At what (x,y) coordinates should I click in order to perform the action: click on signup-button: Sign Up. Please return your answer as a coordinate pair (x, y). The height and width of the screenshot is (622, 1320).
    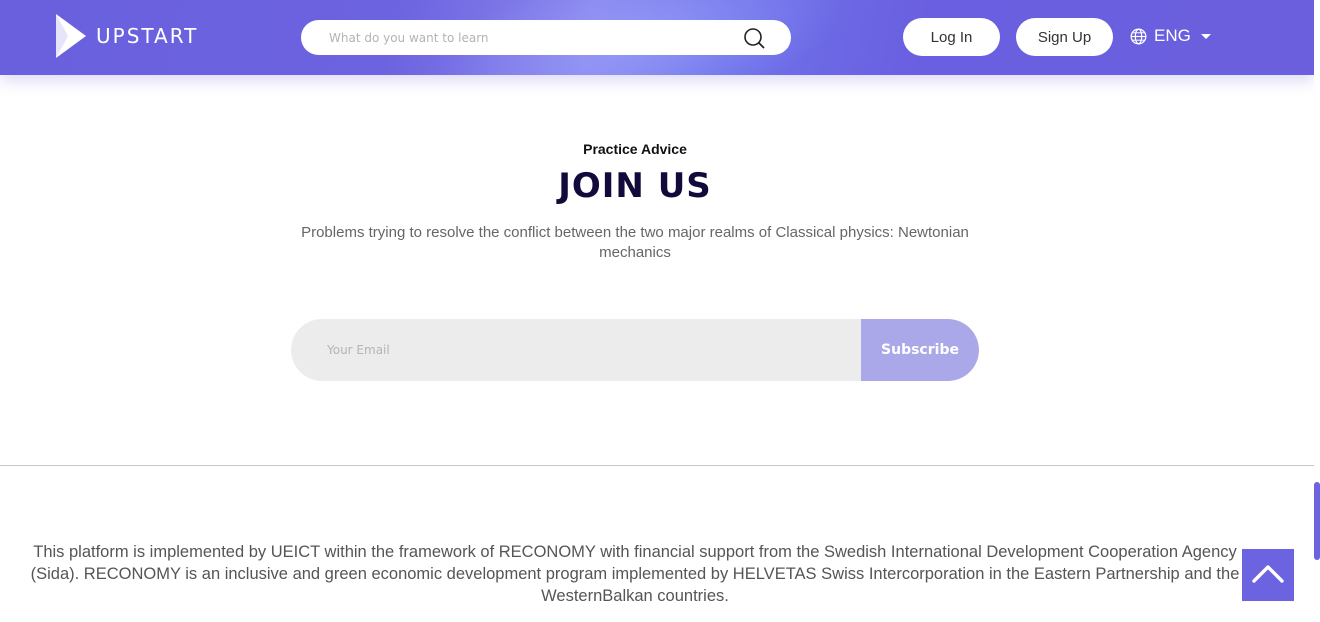
    Looking at the image, I should click on (1064, 37).